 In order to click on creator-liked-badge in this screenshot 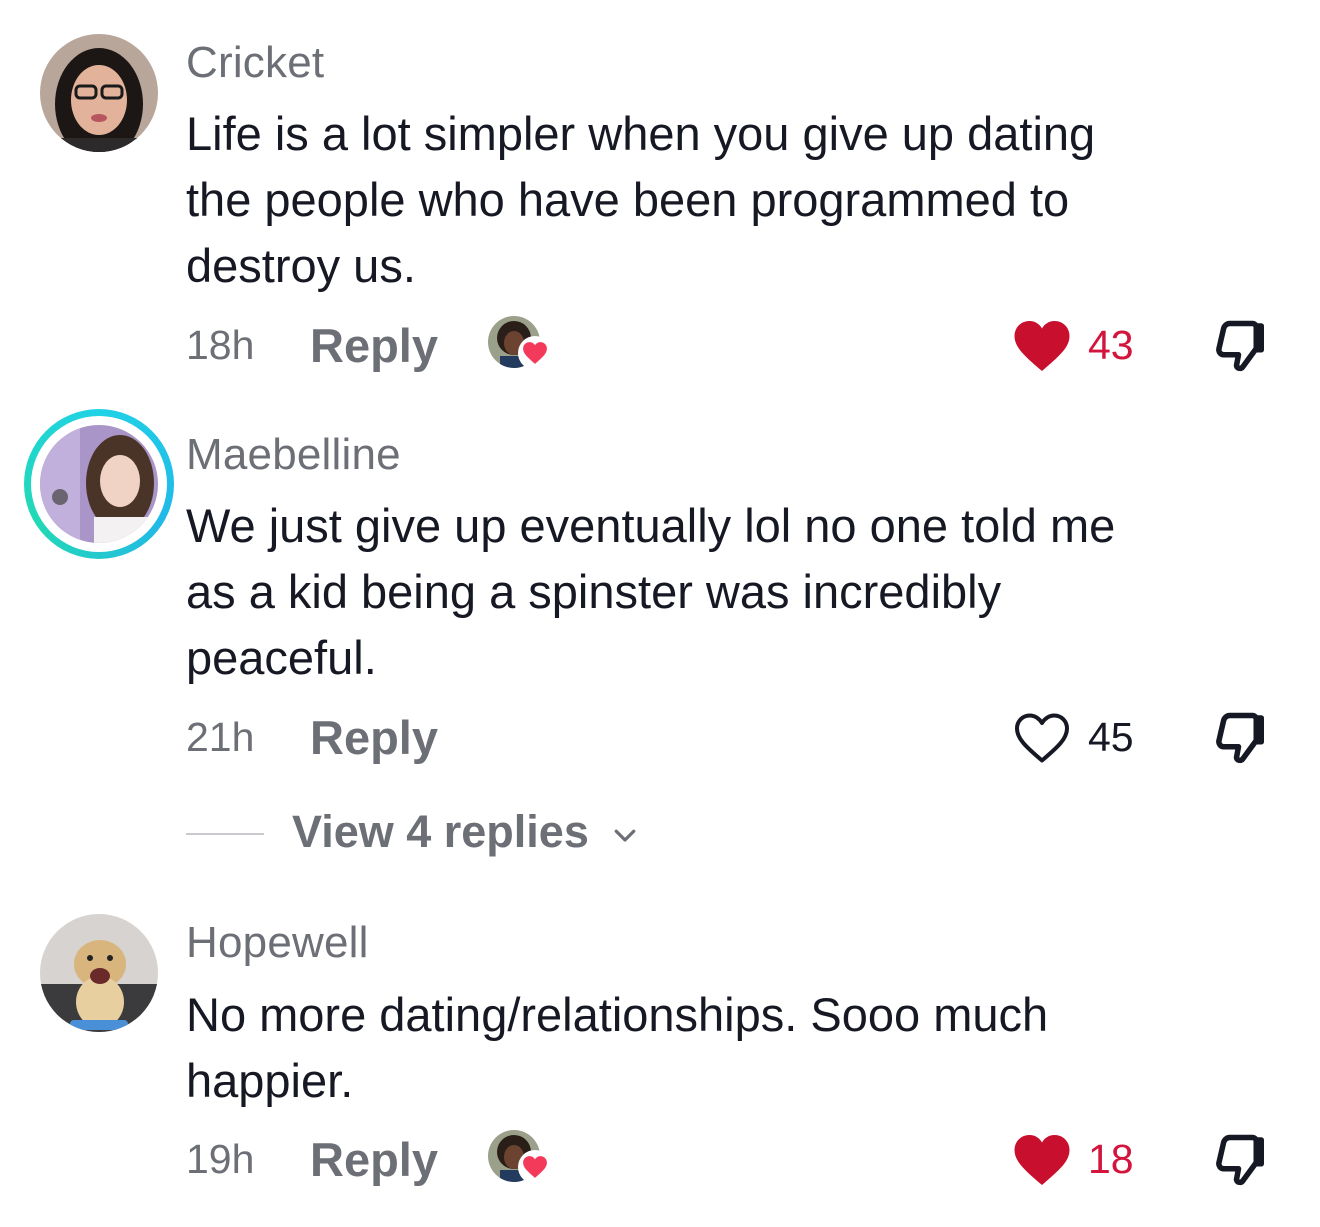, I will do `click(520, 1158)`.